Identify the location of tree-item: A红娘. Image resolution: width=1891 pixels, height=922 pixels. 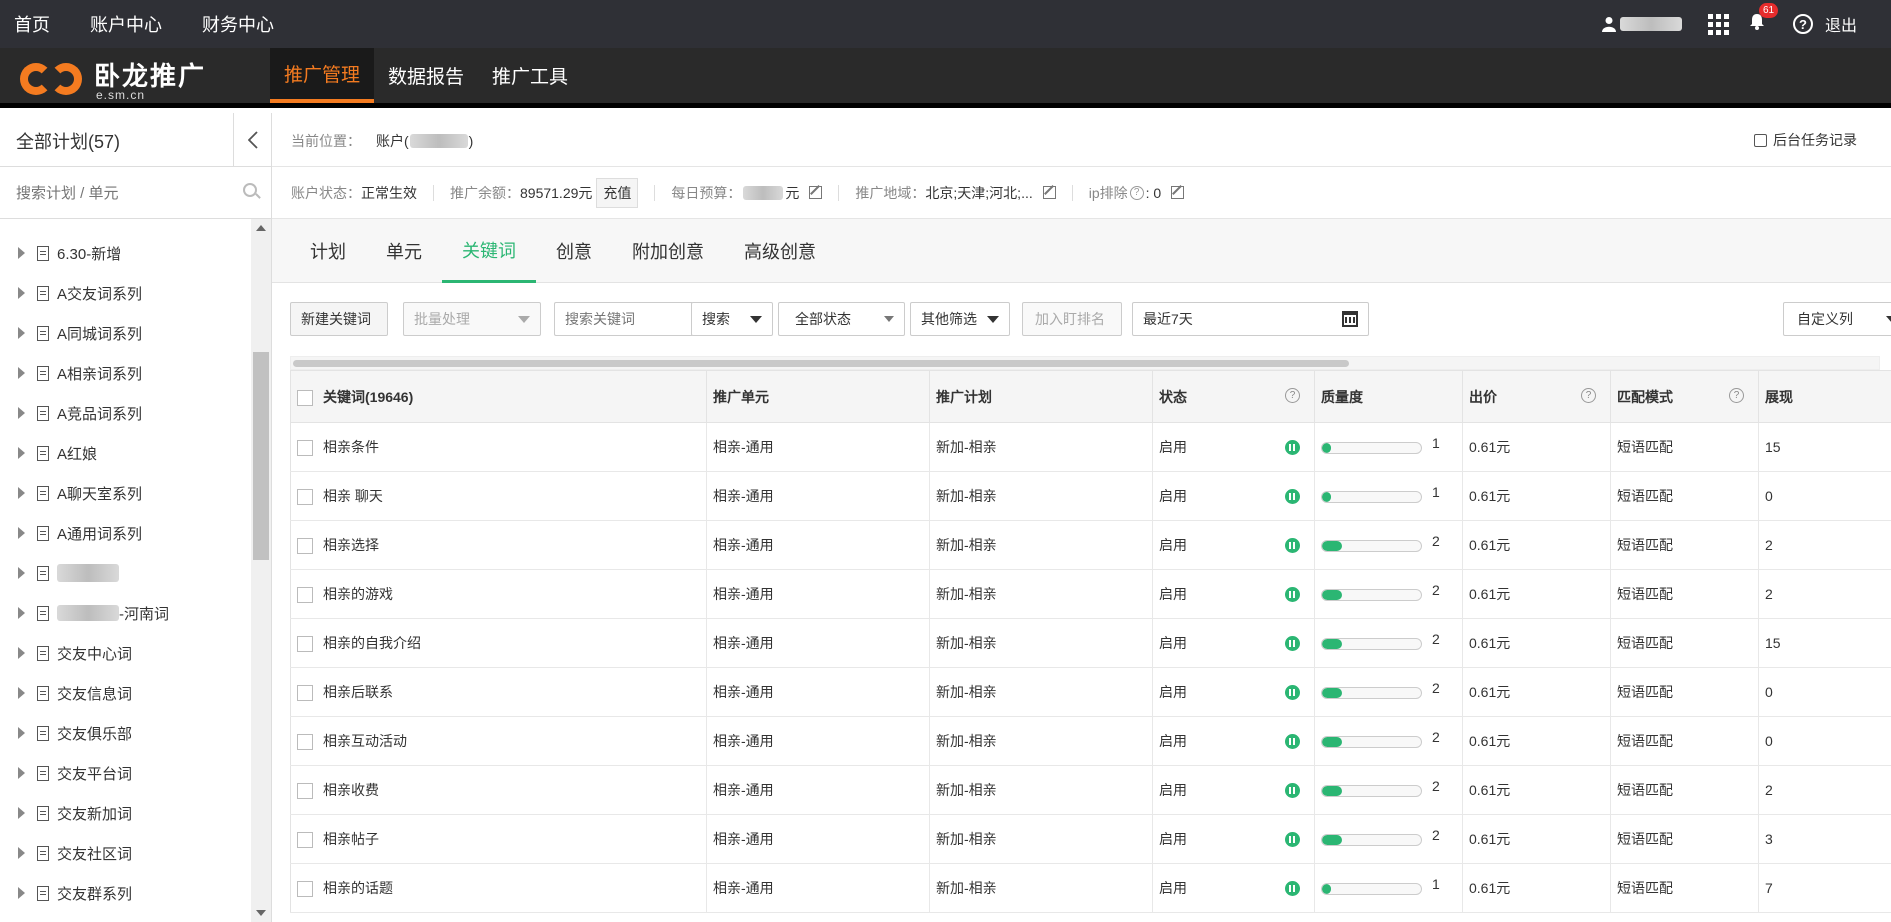
(125, 453).